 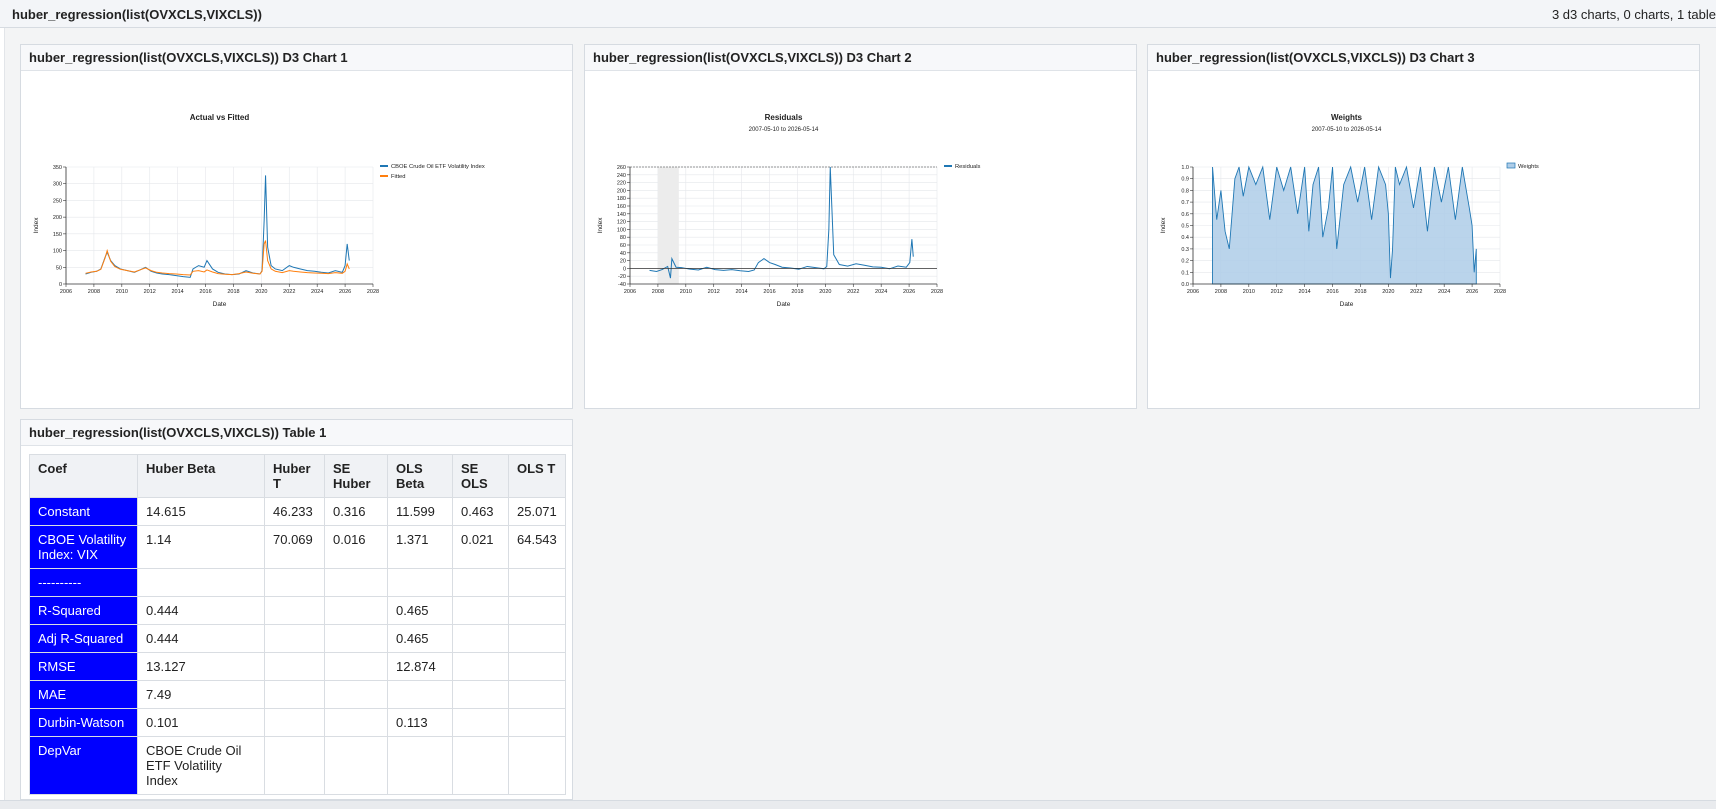 What do you see at coordinates (57, 185) in the screenshot?
I see `y-tick-label: 300` at bounding box center [57, 185].